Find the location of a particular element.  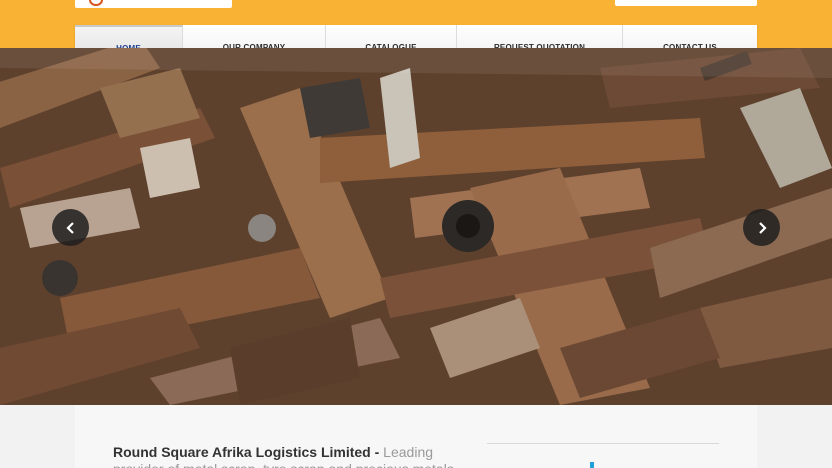

carousel-prev-button is located at coordinates (70, 227).